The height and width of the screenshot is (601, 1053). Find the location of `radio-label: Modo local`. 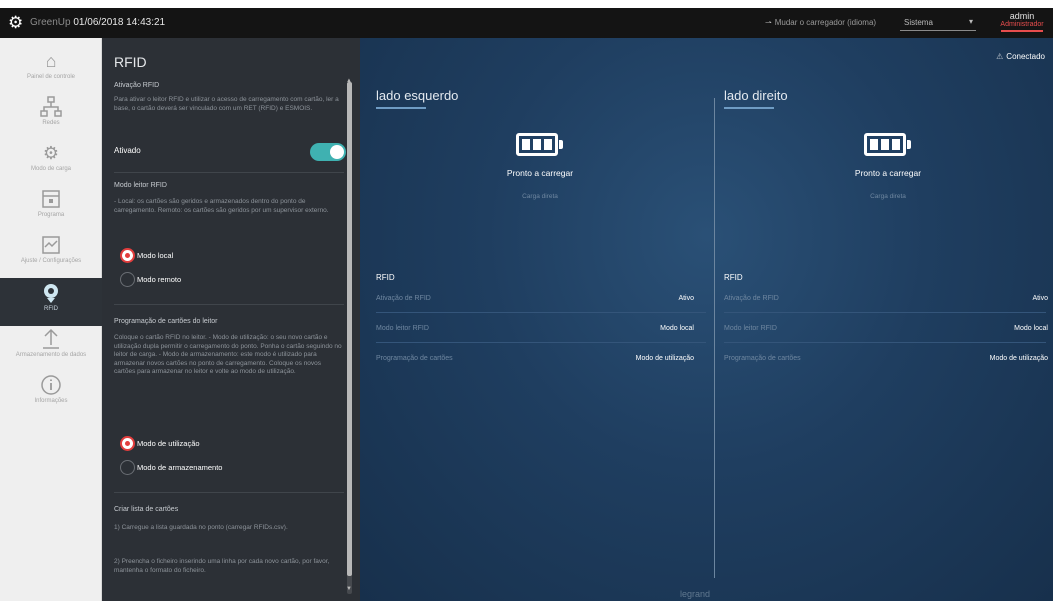

radio-label: Modo local is located at coordinates (155, 255).